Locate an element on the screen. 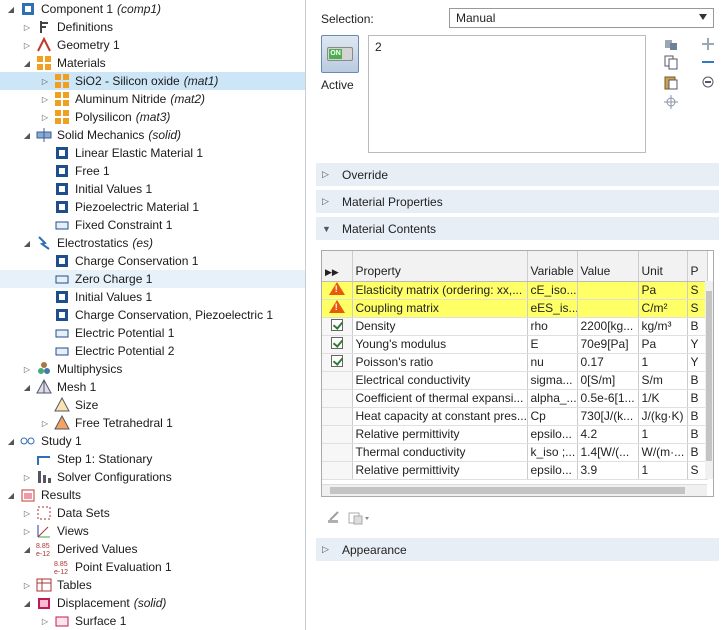 This screenshot has width=727, height=630. edit-icon is located at coordinates (334, 519).